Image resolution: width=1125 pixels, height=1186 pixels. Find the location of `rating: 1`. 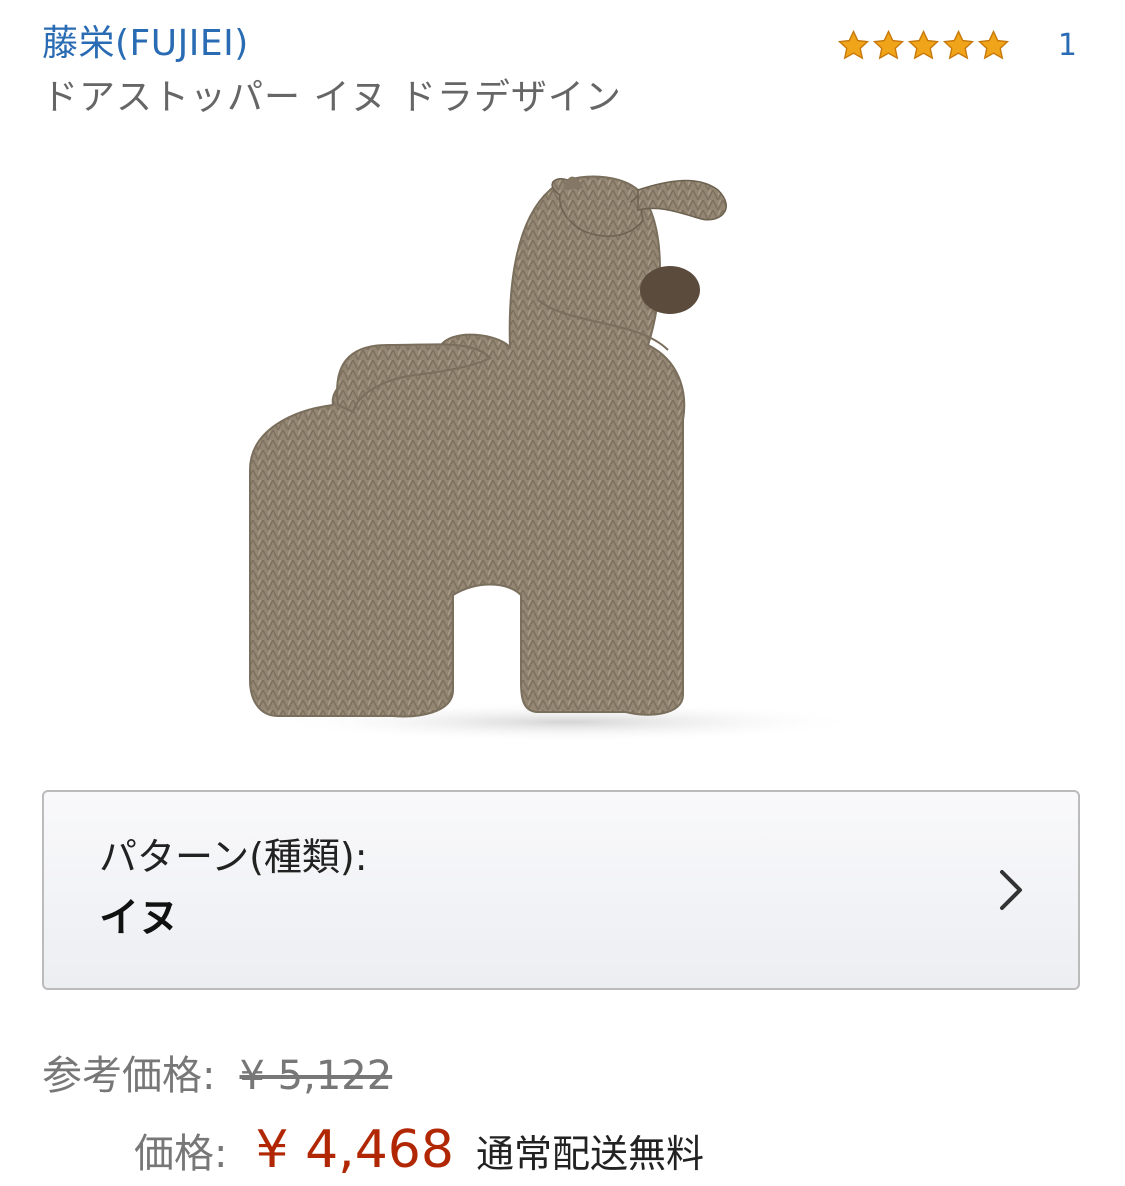

rating: 1 is located at coordinates (957, 45).